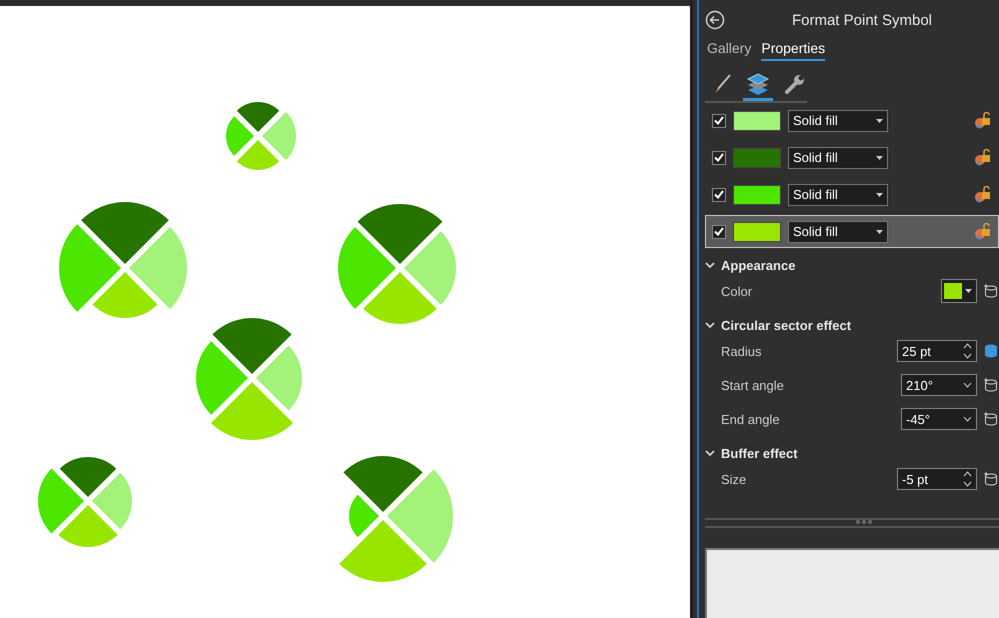  I want to click on tab: Gallery, so click(729, 50).